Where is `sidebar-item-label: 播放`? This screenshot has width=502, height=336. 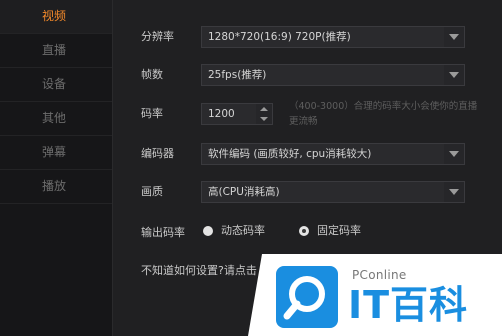 sidebar-item-label: 播放 is located at coordinates (54, 186).